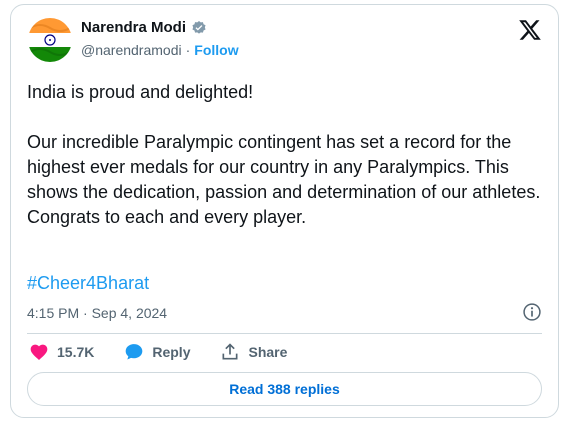 This screenshot has height=426, width=569. I want to click on share-icon, so click(230, 351).